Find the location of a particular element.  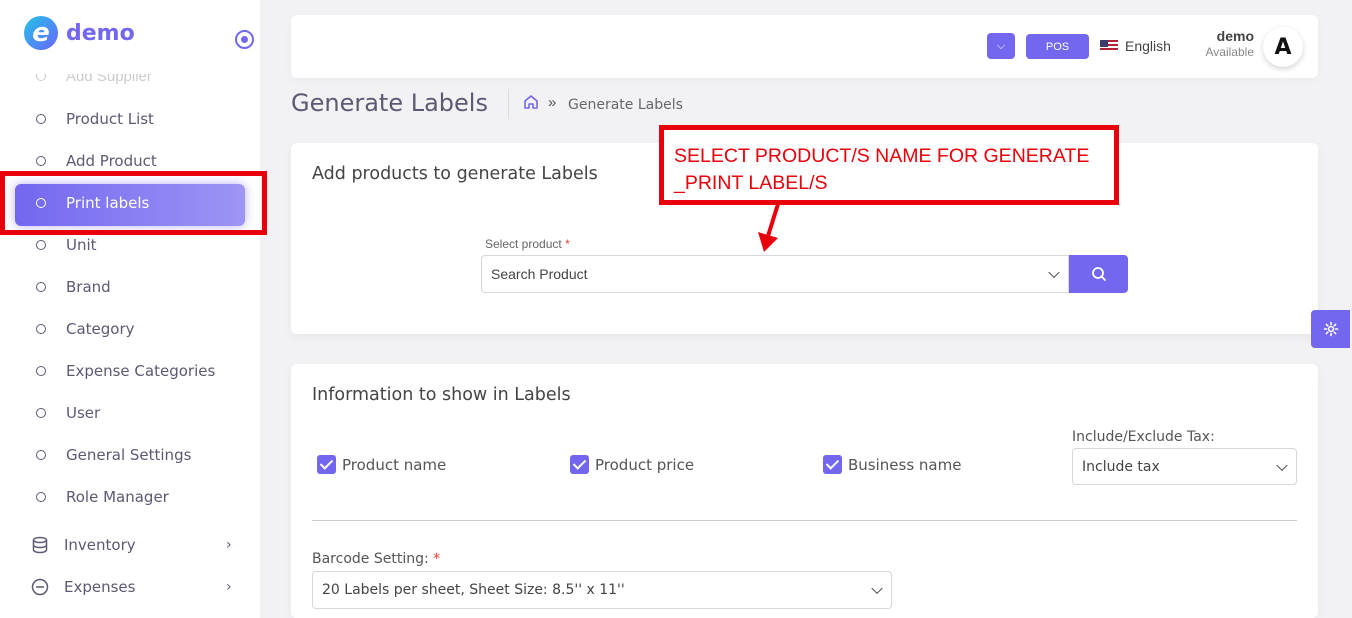

minus-circle-icon is located at coordinates (40, 587).